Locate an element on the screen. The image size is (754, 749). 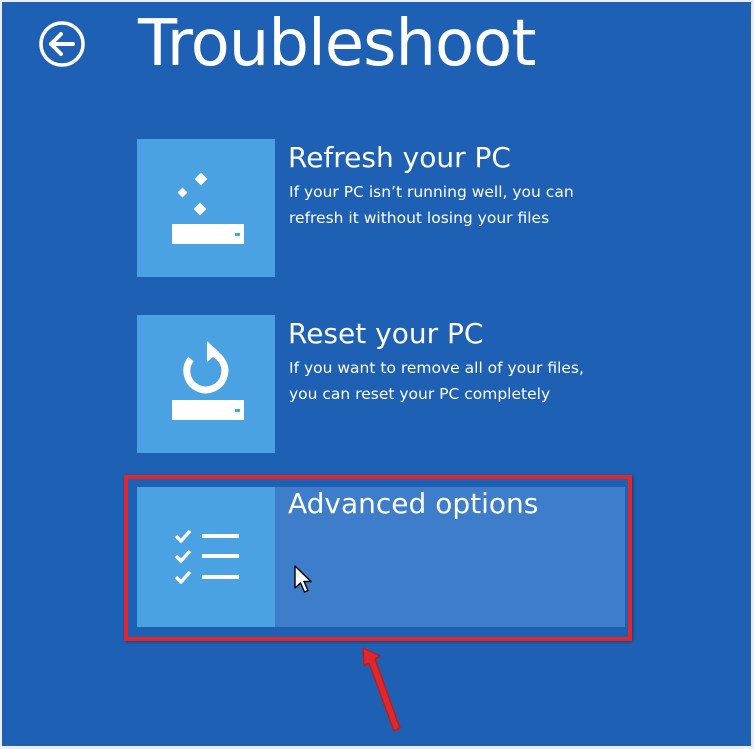
advanced-options-tile-icon is located at coordinates (206, 557).